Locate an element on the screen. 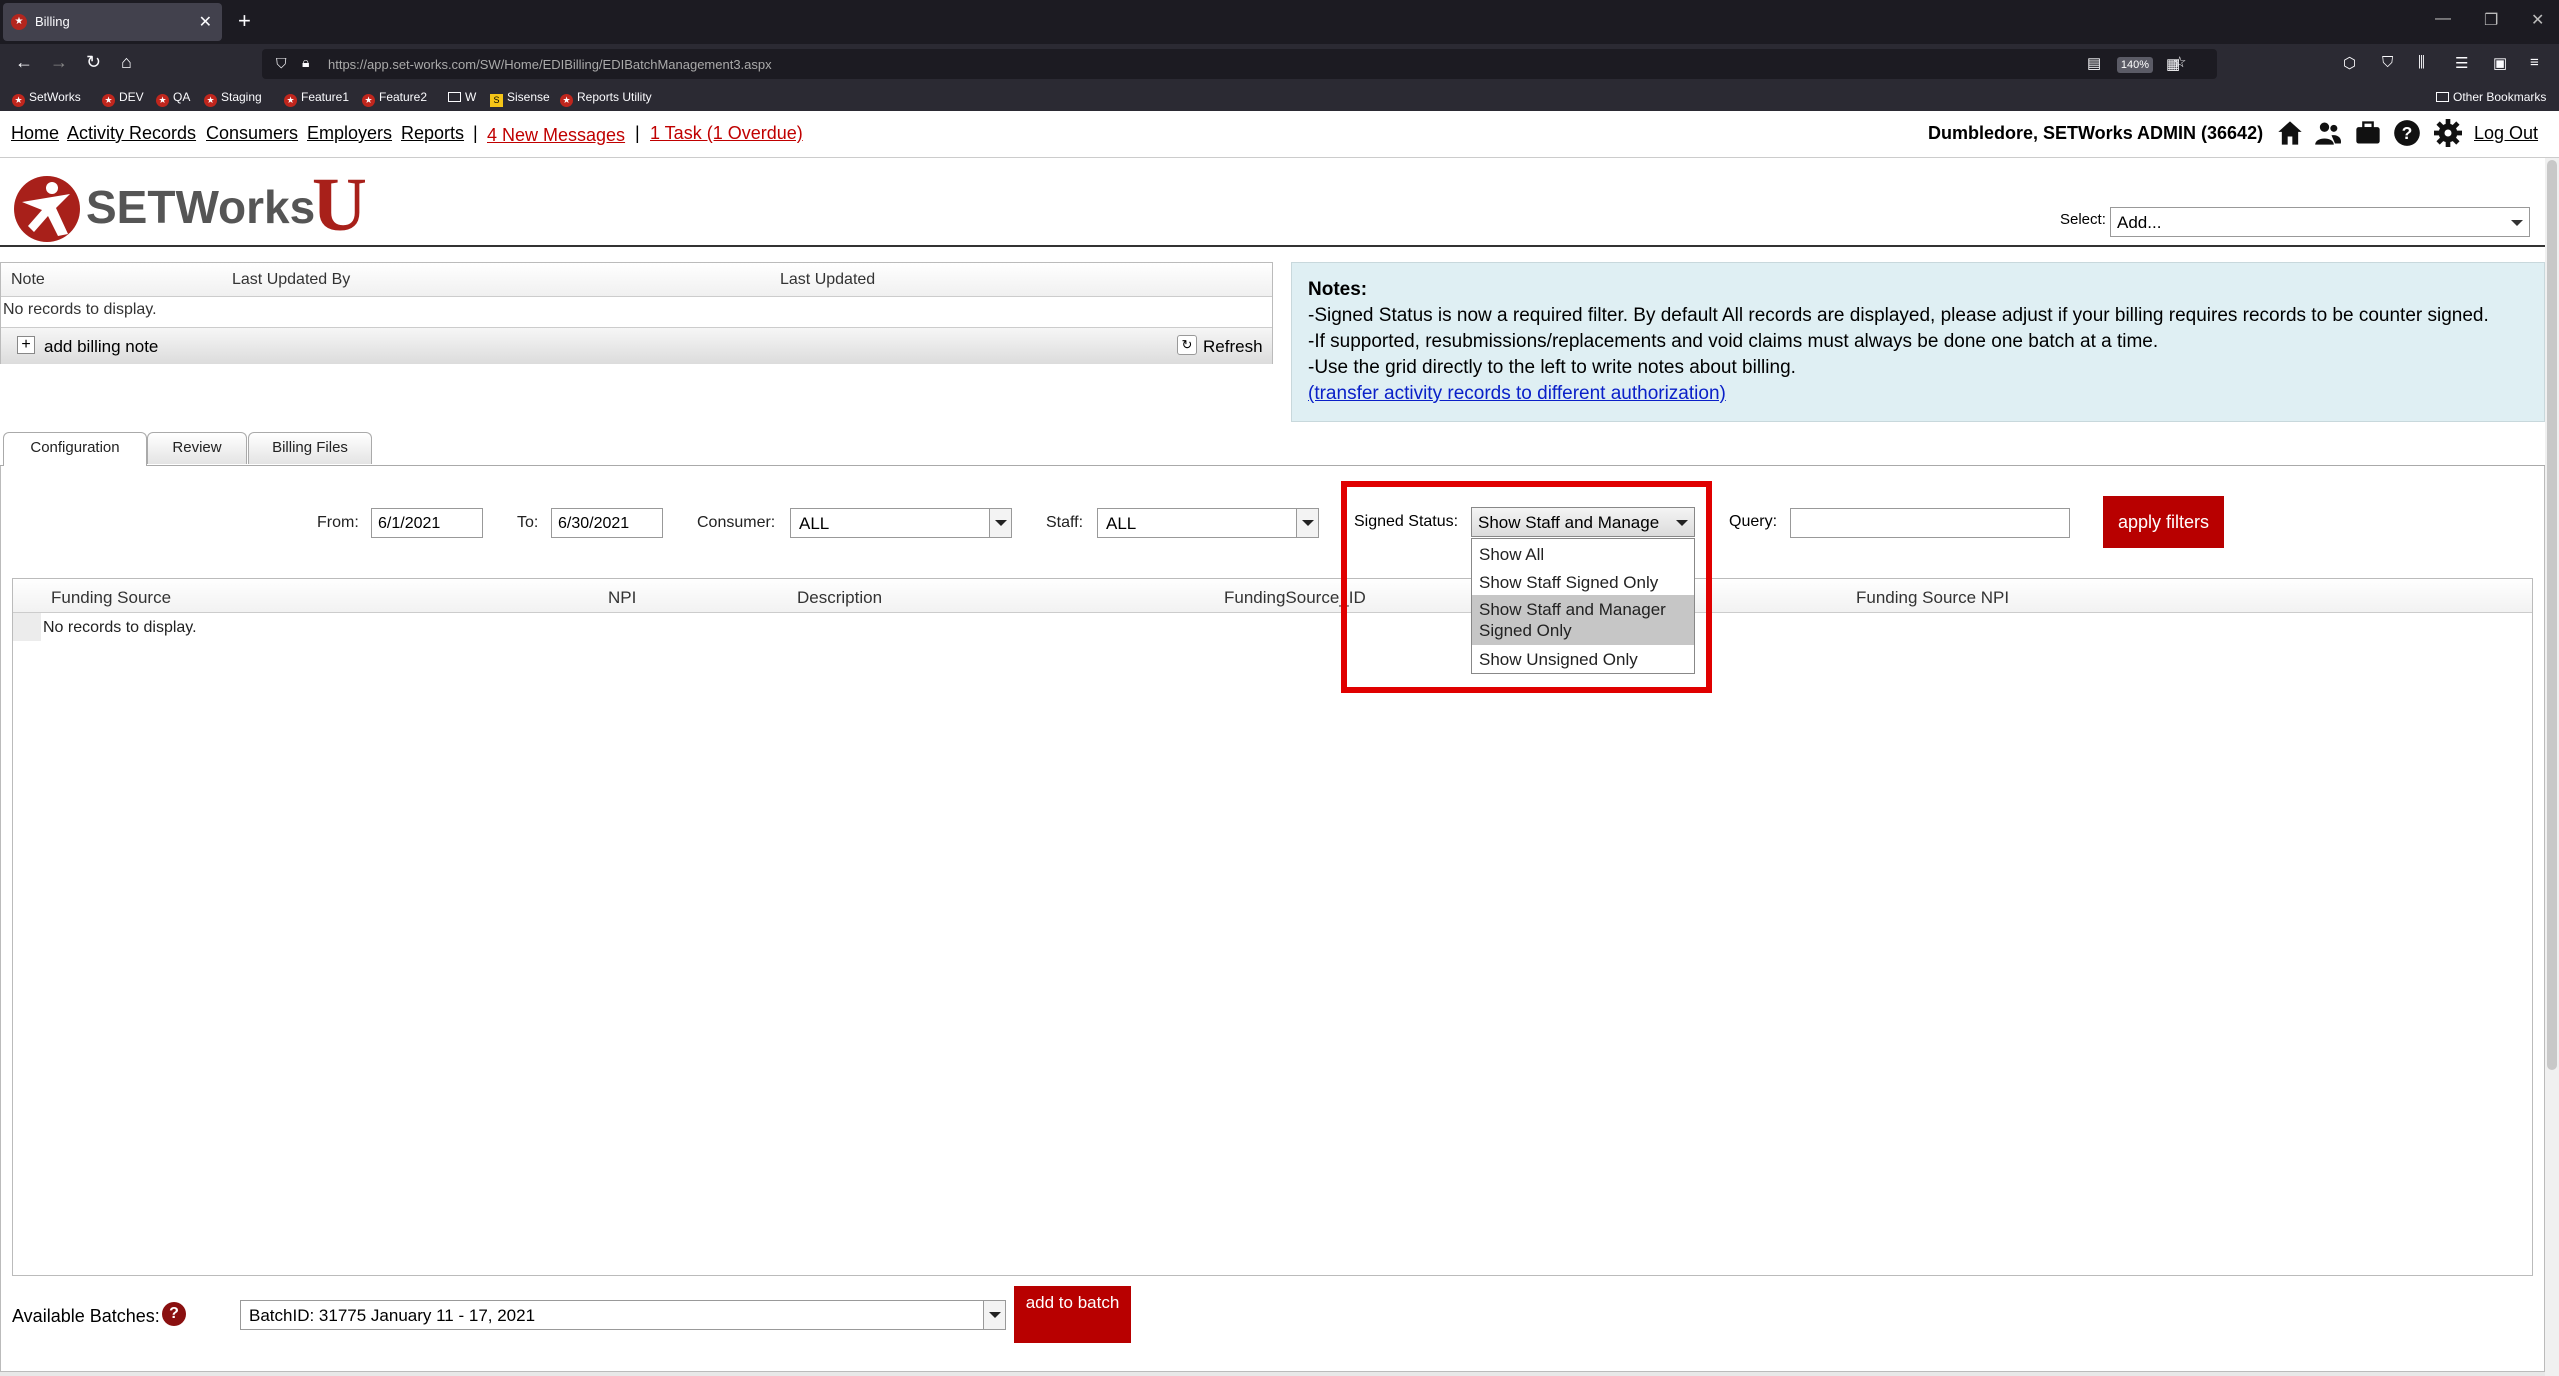  refresh-button: Refresh is located at coordinates (1233, 347).